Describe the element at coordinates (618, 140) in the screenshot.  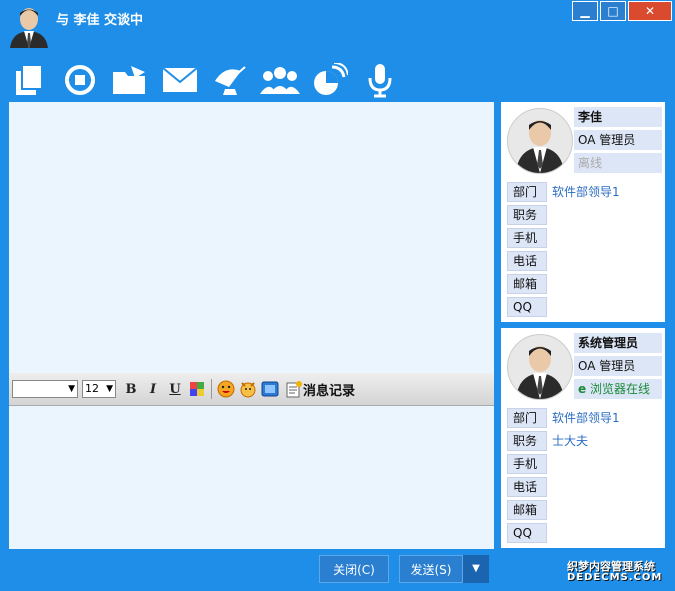
I see `contact-role: OA 管理员` at that location.